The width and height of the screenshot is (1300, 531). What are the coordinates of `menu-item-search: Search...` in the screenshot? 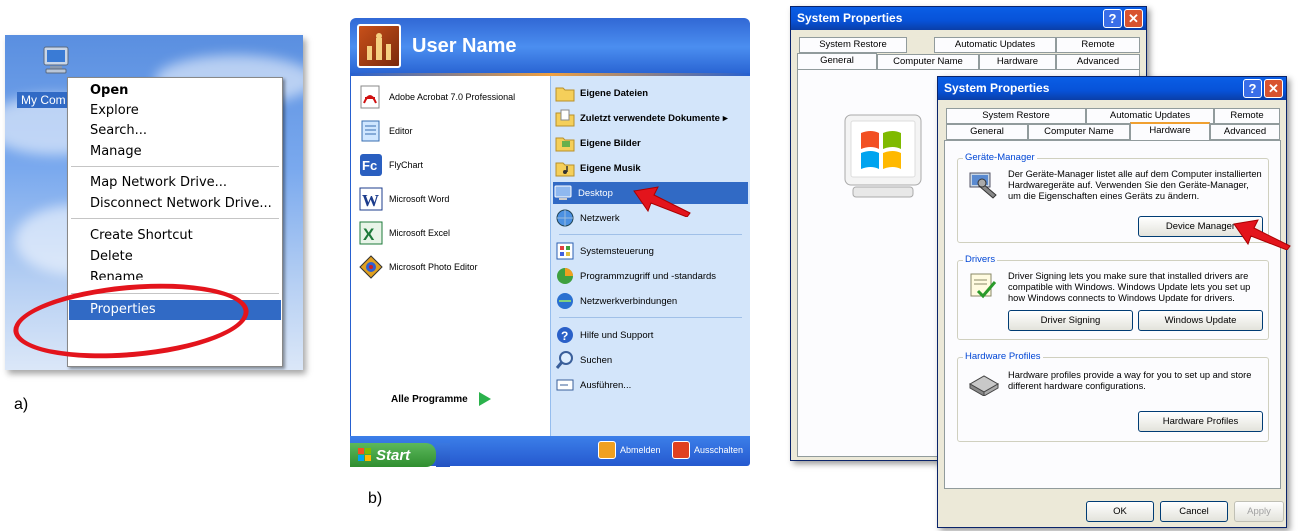 It's located at (175, 131).